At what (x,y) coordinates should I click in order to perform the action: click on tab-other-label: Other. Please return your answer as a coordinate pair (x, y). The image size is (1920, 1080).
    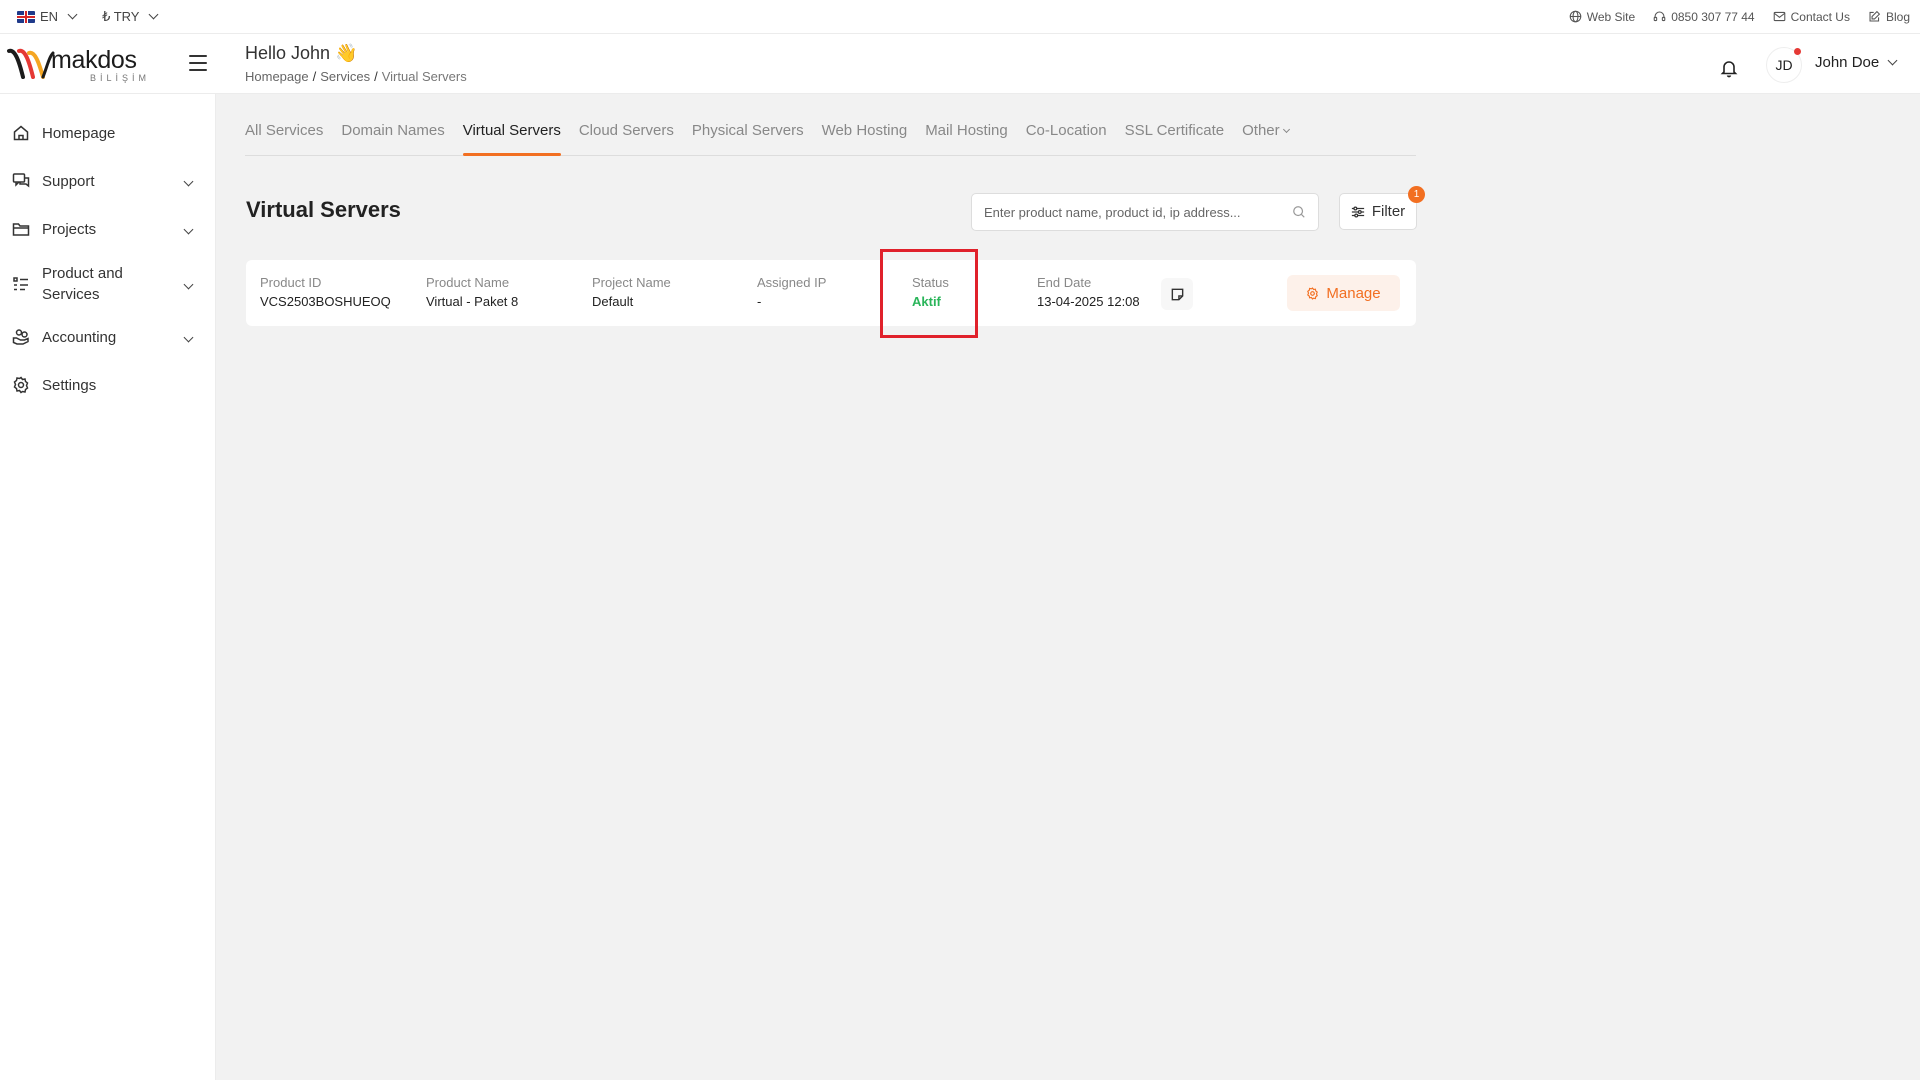
    Looking at the image, I should click on (1261, 130).